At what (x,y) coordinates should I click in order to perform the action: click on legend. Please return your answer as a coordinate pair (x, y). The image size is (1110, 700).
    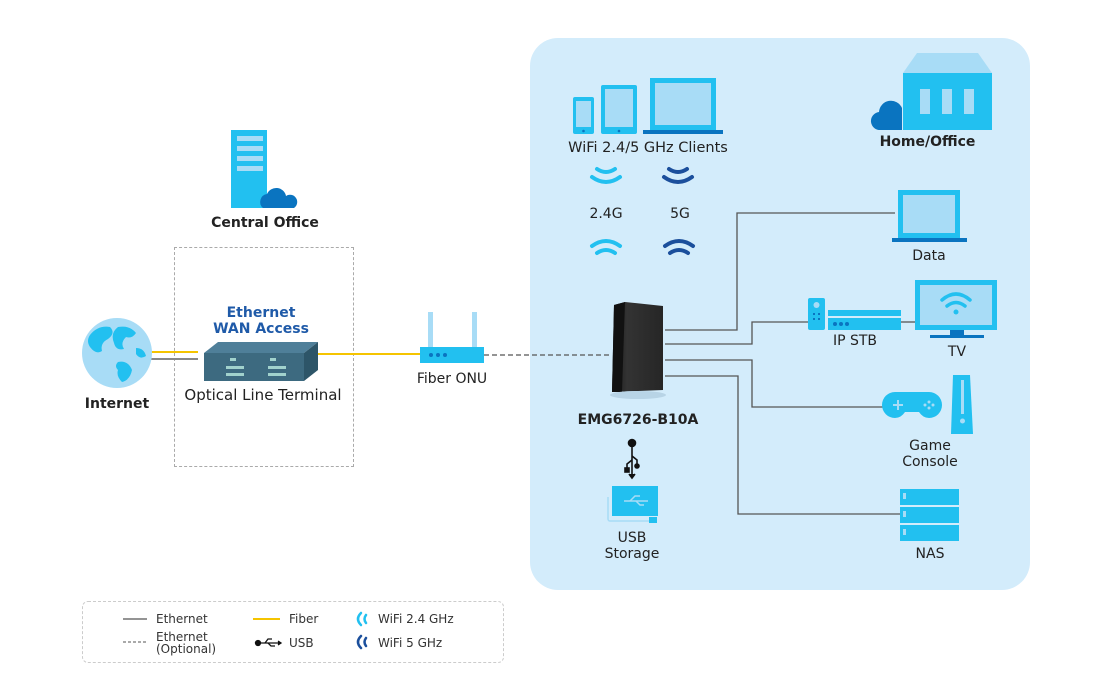
    Looking at the image, I should click on (293, 632).